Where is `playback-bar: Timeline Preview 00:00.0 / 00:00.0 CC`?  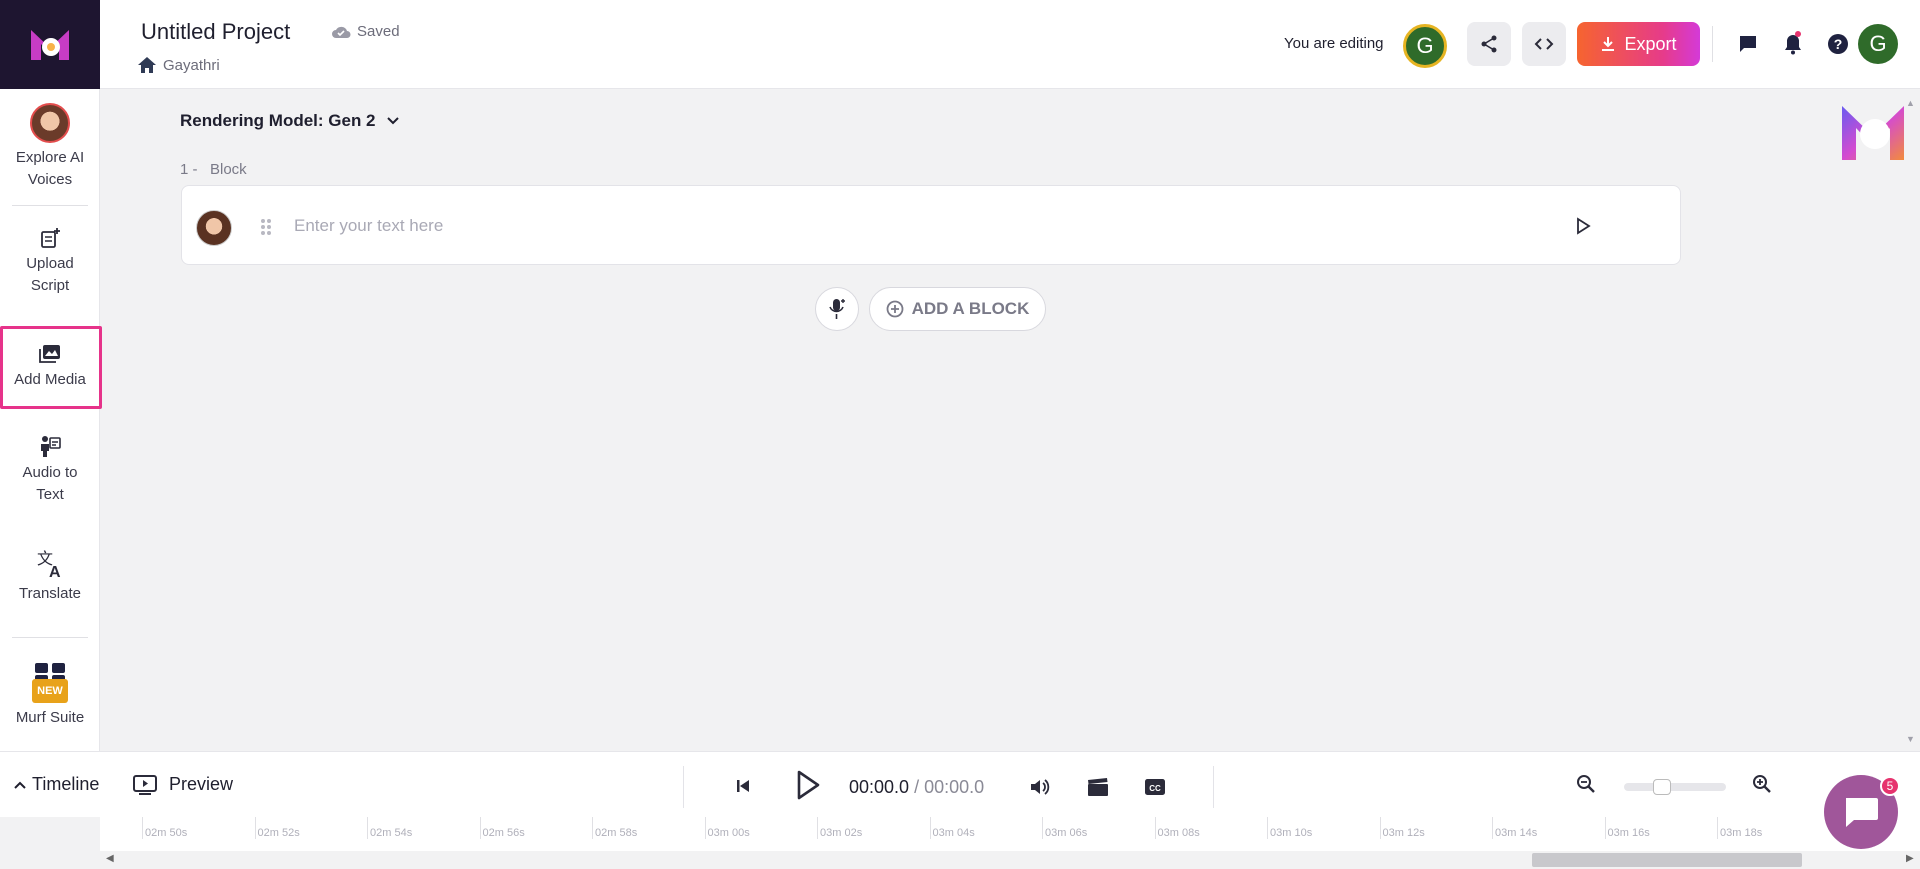 playback-bar: Timeline Preview 00:00.0 / 00:00.0 CC is located at coordinates (960, 784).